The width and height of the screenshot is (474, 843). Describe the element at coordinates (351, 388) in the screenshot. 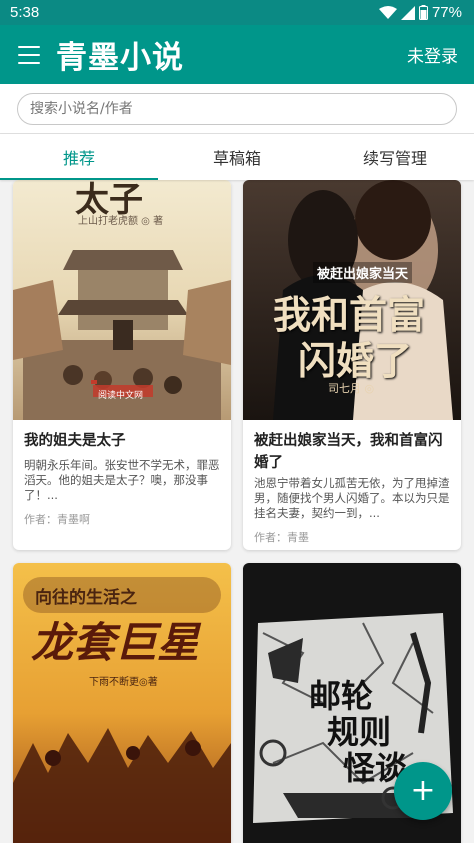

I see `cover-author: 司七月 ◎` at that location.